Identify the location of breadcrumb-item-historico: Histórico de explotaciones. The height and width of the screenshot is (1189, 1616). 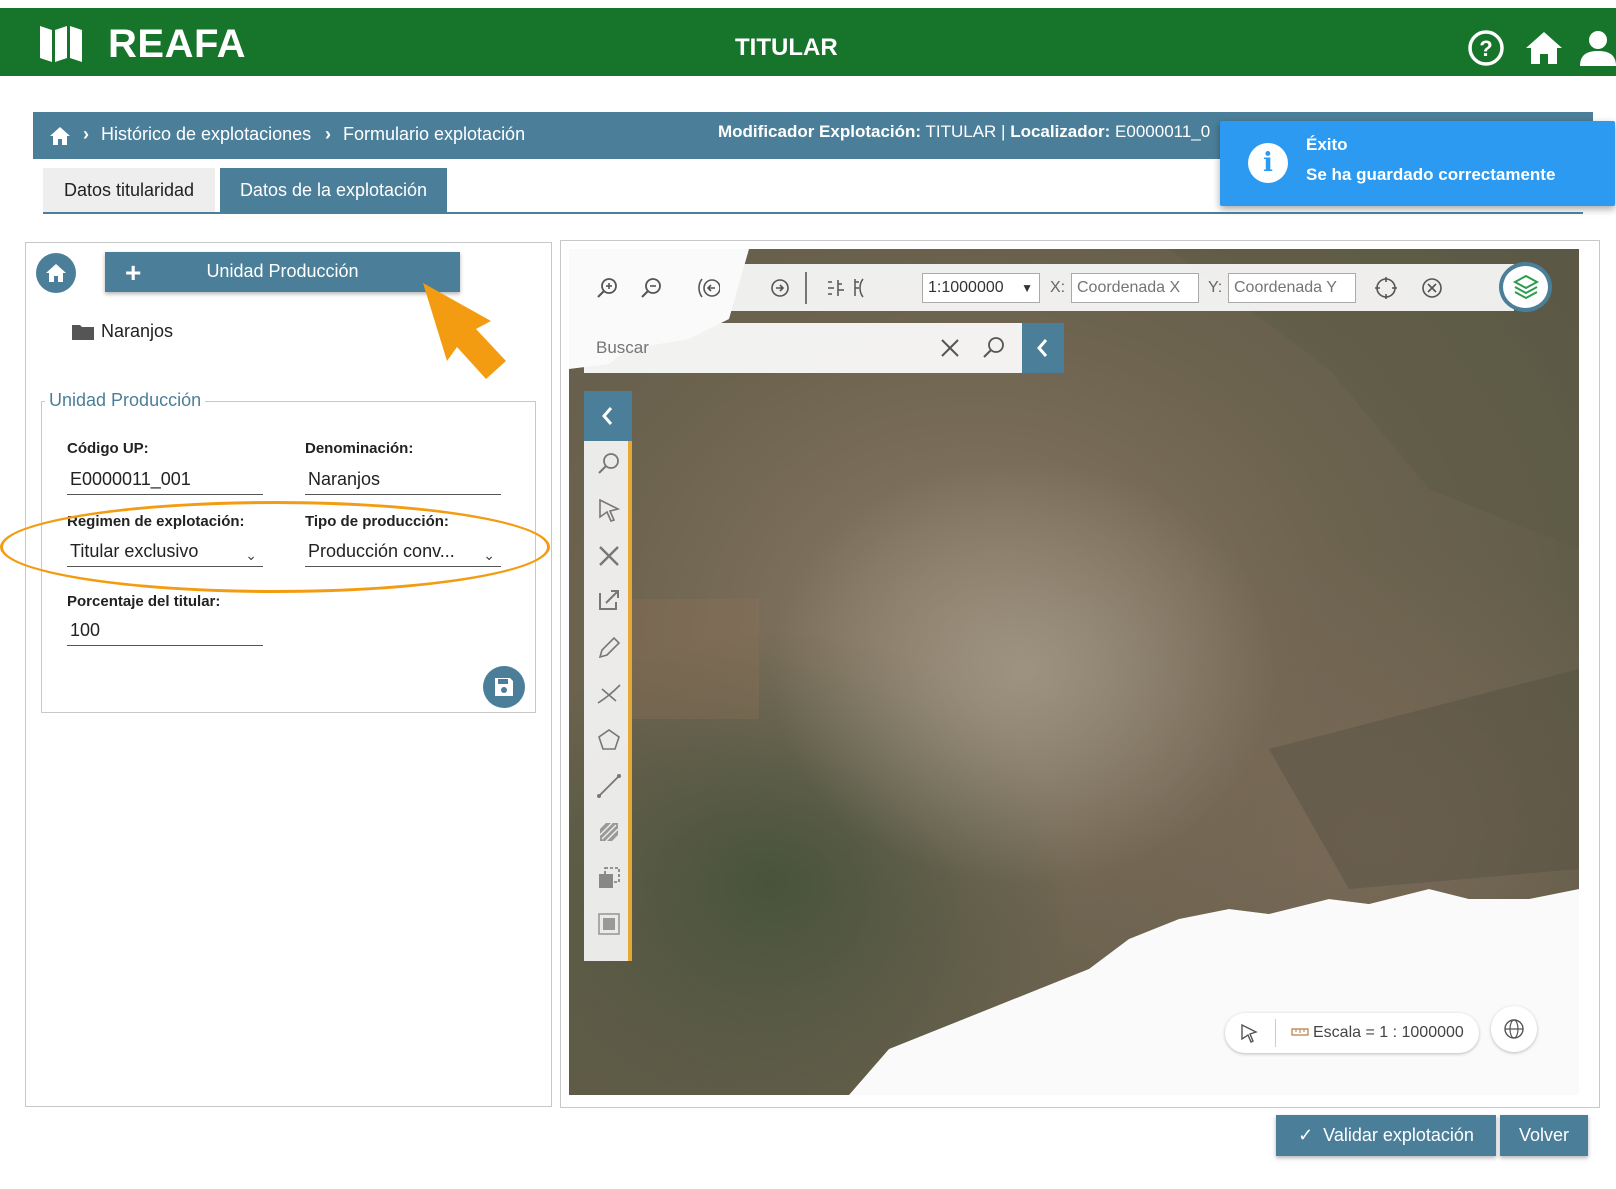
(206, 134).